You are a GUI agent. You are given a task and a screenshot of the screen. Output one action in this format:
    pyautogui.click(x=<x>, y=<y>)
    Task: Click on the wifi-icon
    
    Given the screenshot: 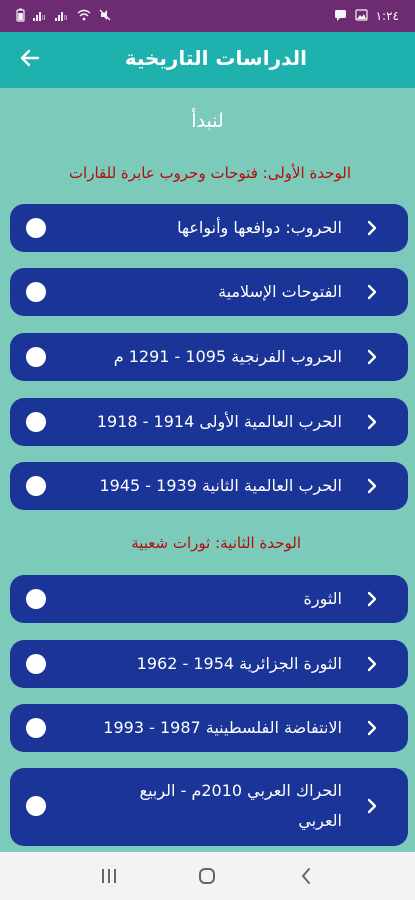 What is the action you would take?
    pyautogui.click(x=84, y=16)
    